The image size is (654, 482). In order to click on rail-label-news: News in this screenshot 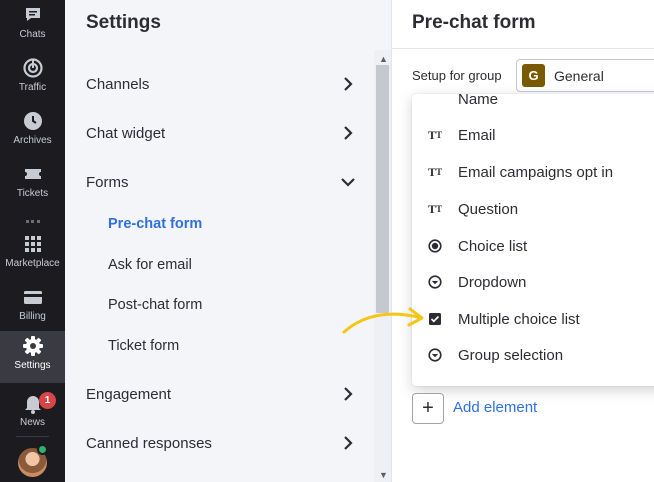, I will do `click(32, 422)`.